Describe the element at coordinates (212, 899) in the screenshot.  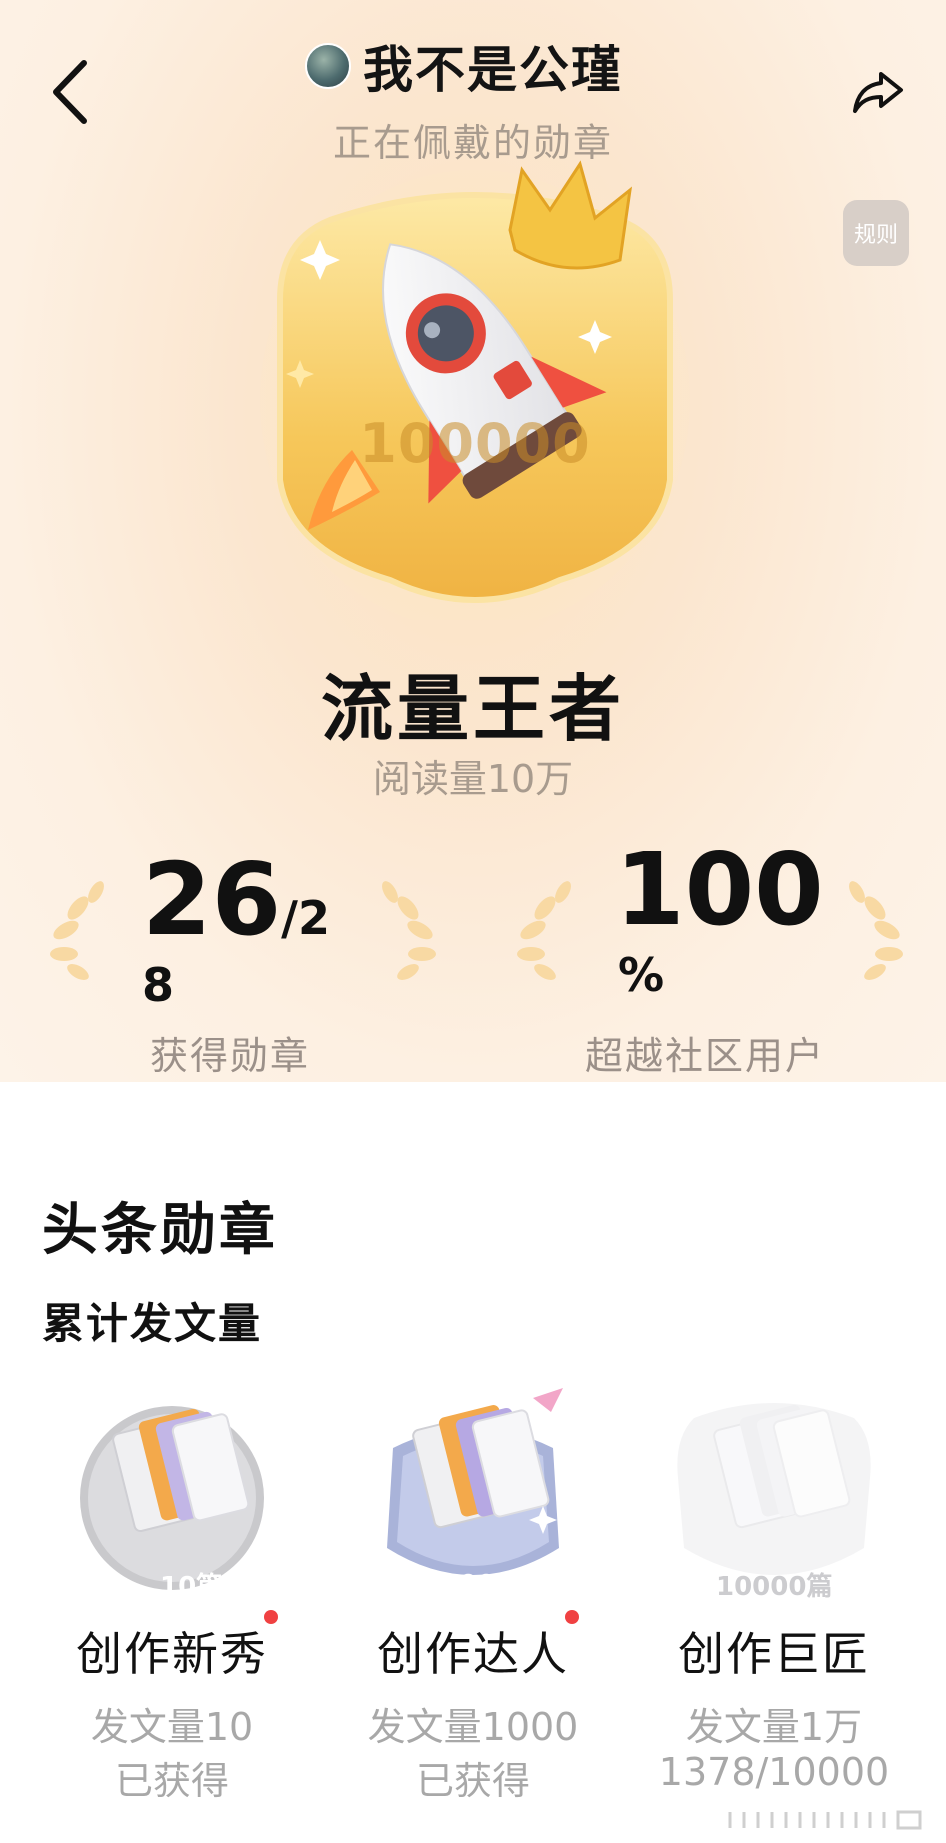
I see `earned-count: 26` at that location.